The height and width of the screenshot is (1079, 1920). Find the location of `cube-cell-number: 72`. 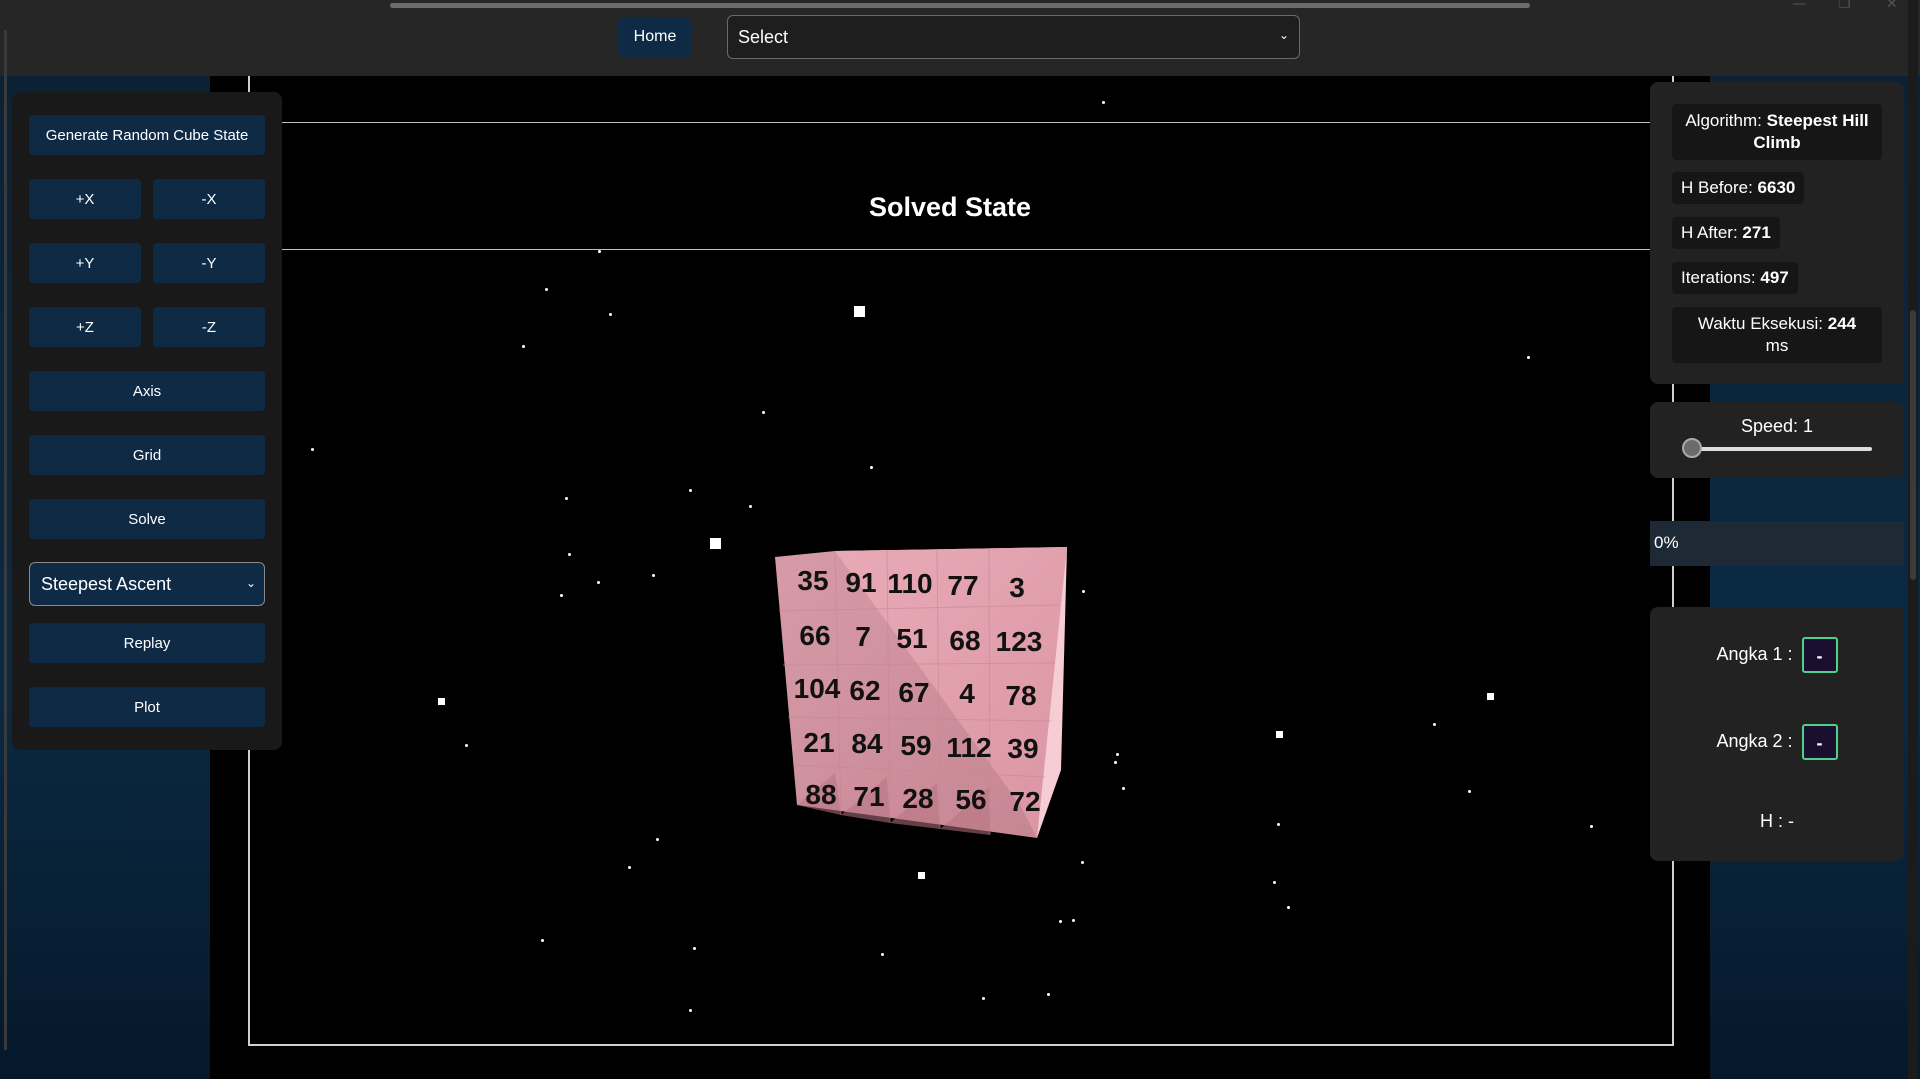

cube-cell-number: 72 is located at coordinates (1025, 801).